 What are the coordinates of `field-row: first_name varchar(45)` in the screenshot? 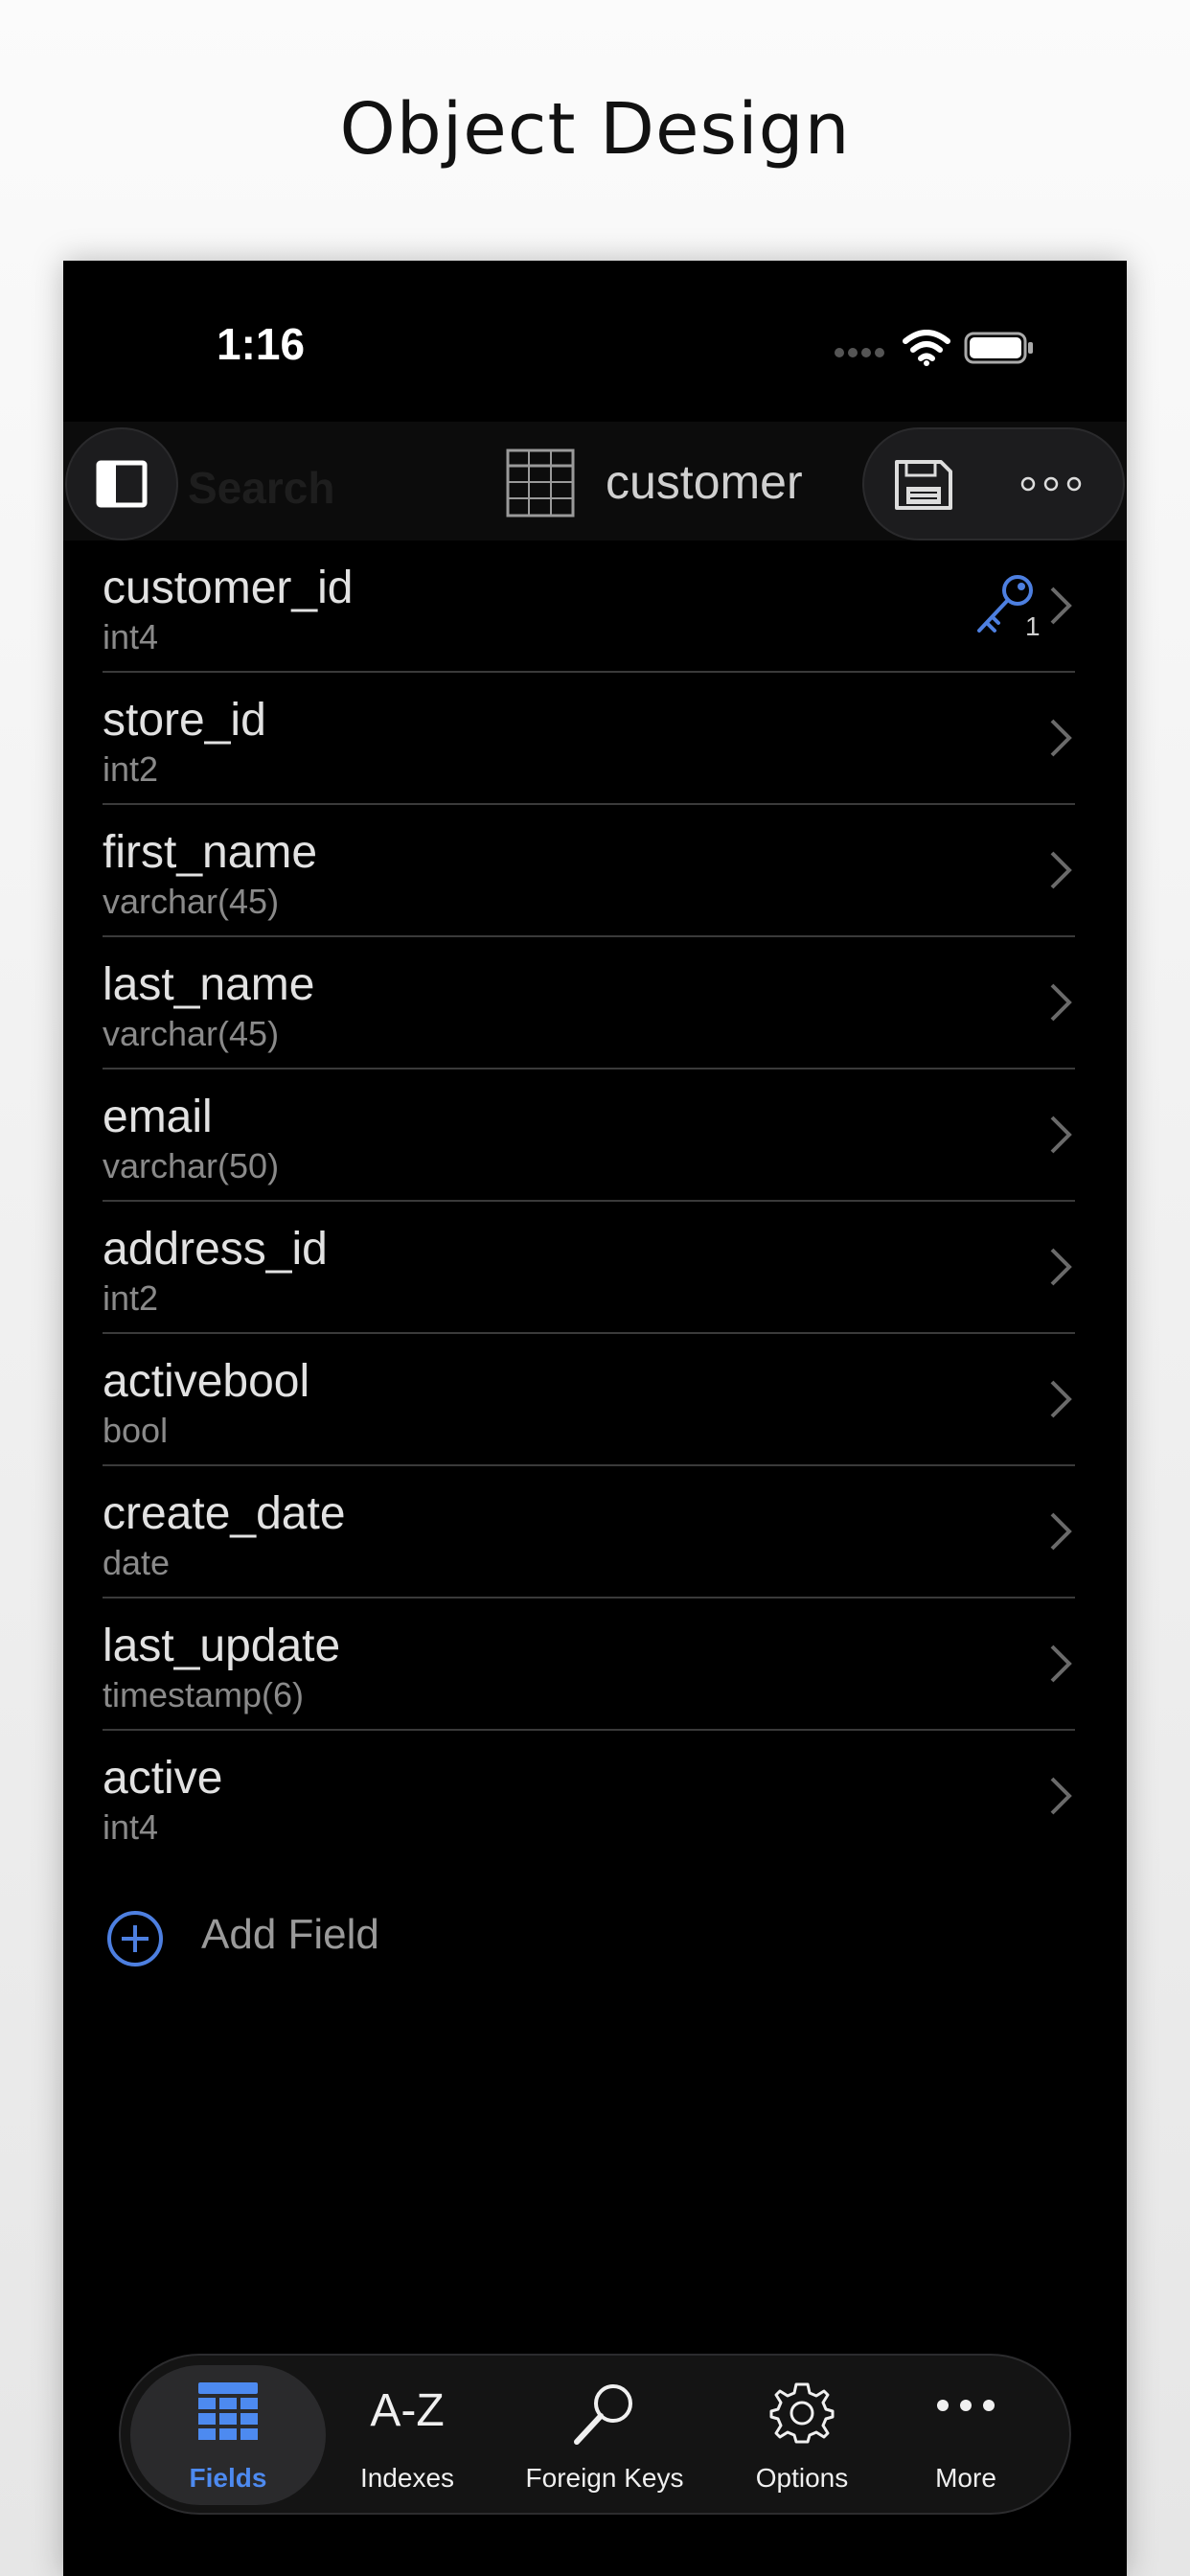 It's located at (595, 871).